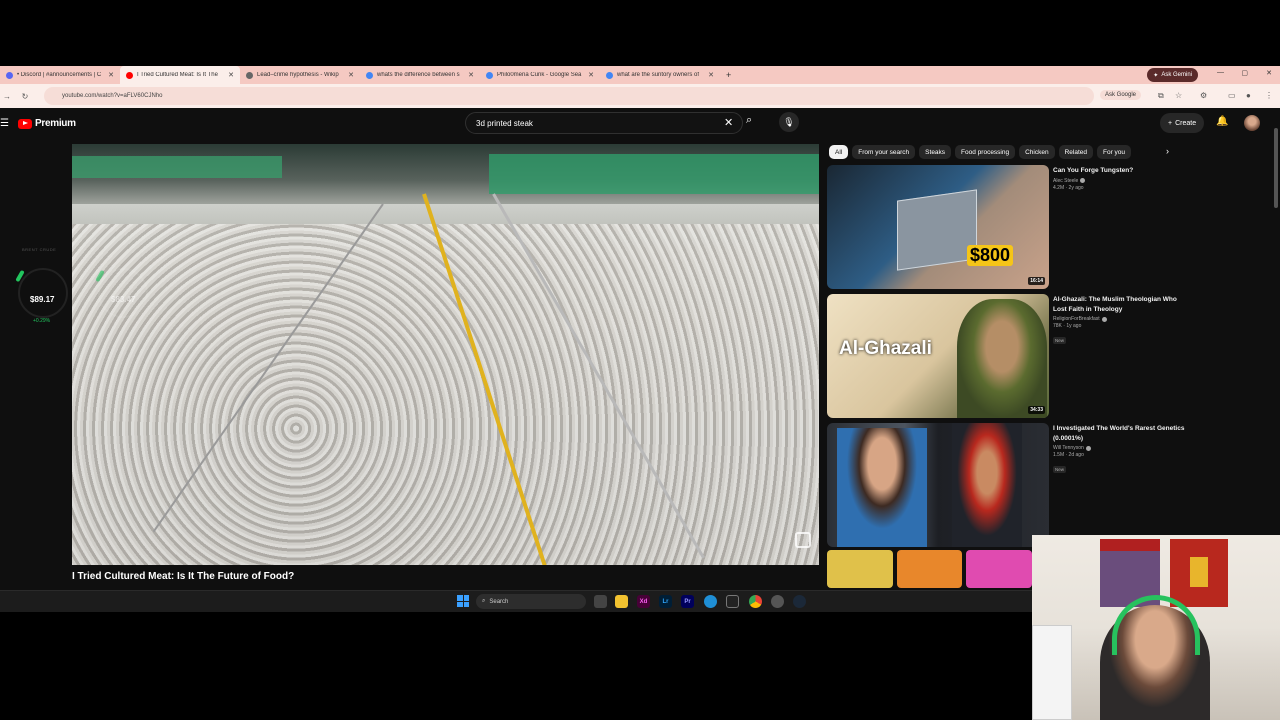  Describe the element at coordinates (728, 75) in the screenshot. I see `new-tab-icon: +` at that location.